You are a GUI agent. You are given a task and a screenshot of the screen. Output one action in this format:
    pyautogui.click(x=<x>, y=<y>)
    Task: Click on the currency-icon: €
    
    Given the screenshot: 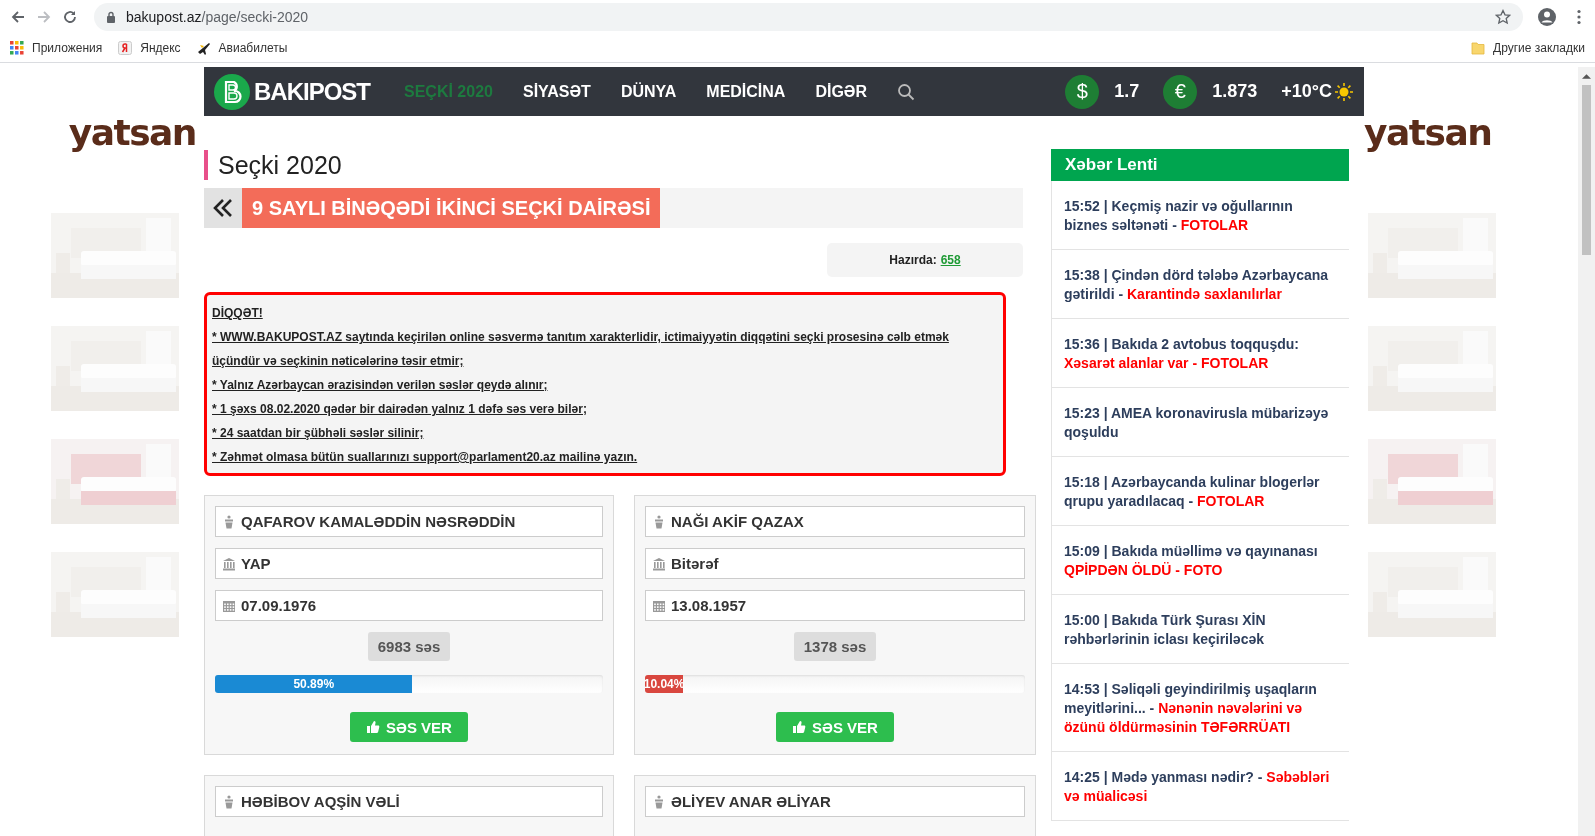 What is the action you would take?
    pyautogui.click(x=1180, y=91)
    